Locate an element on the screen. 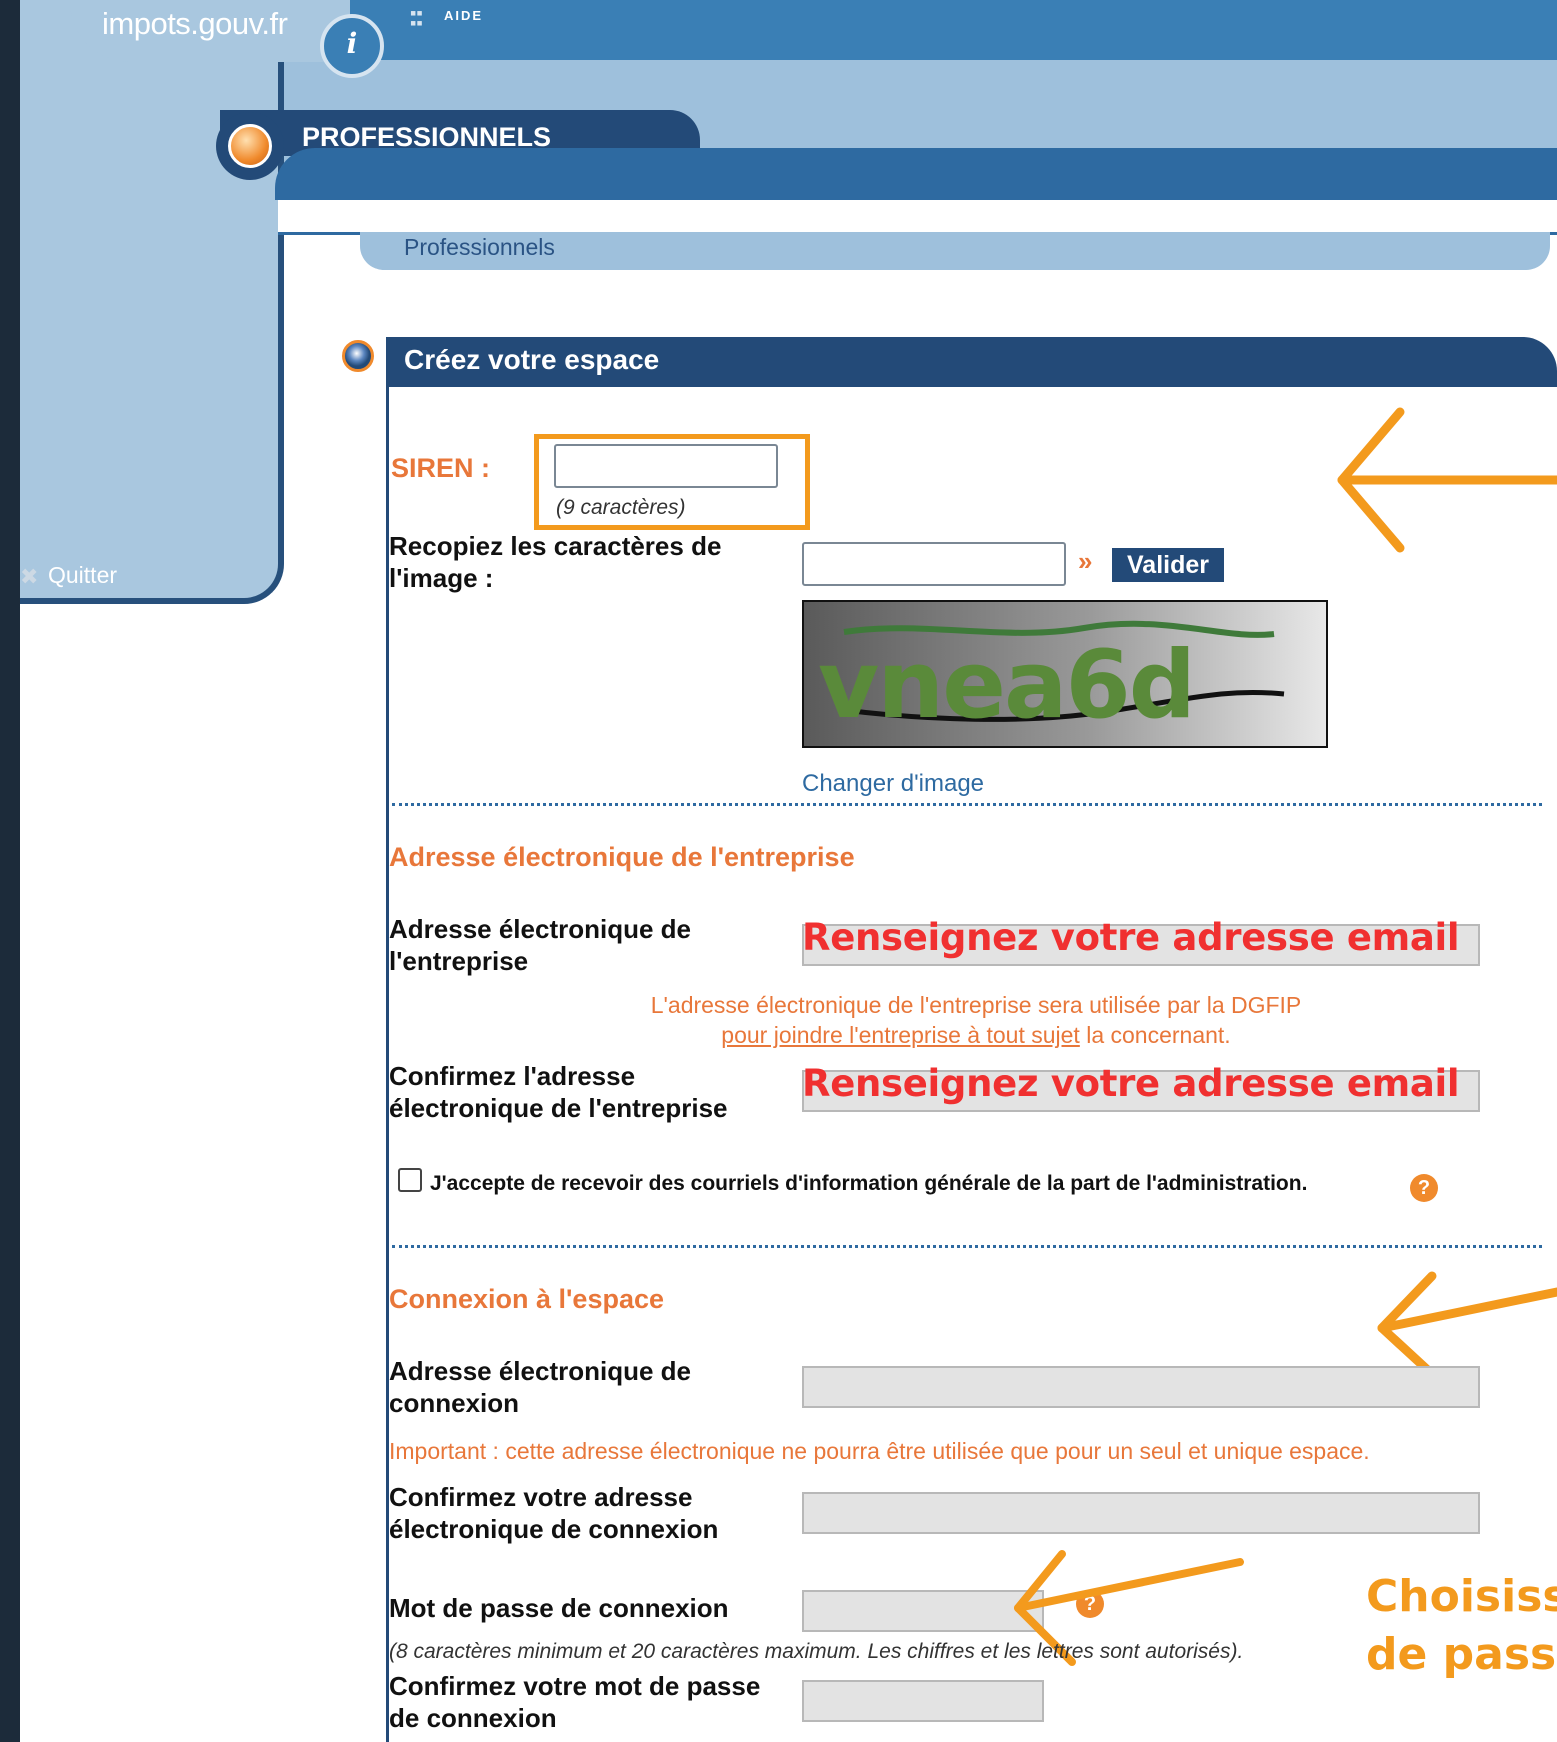  consent-checkbox is located at coordinates (410, 1180).